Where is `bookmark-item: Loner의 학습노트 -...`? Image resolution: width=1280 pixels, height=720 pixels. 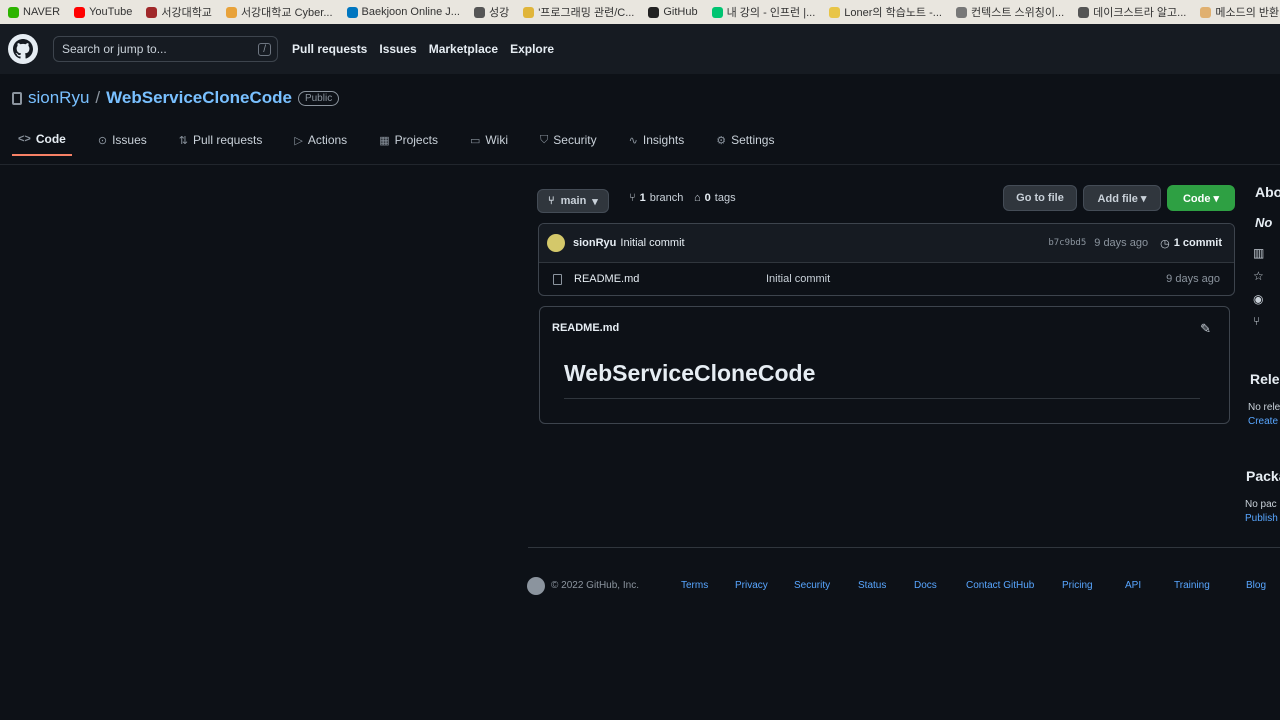 bookmark-item: Loner의 학습노트 -... is located at coordinates (885, 12).